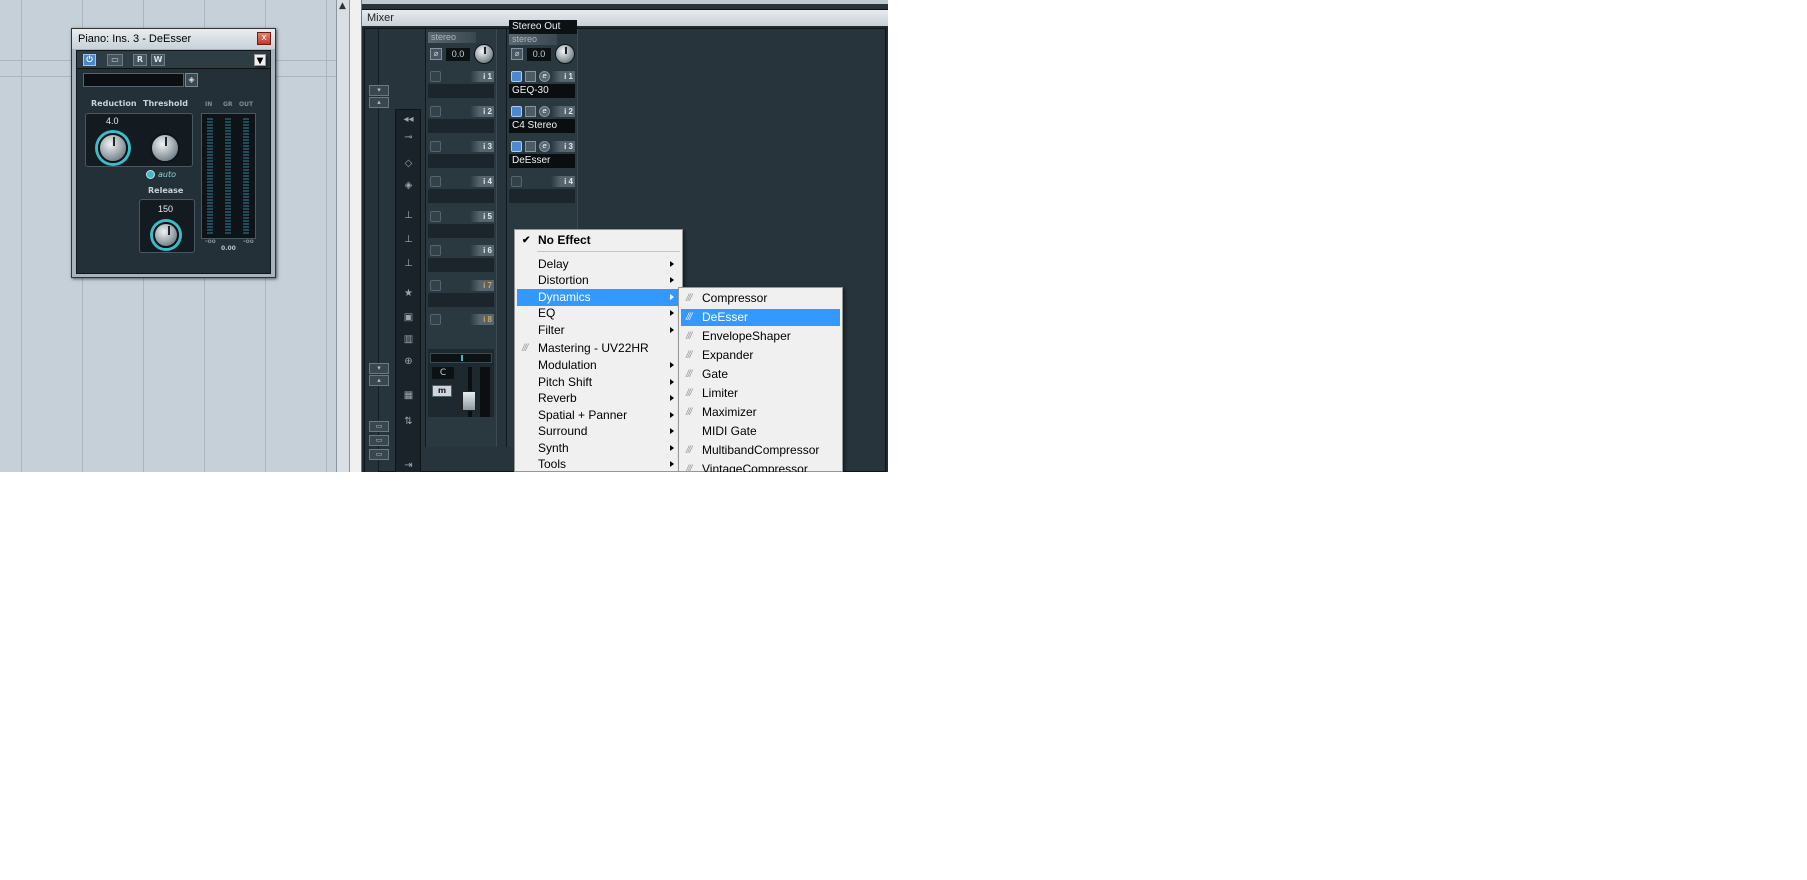  What do you see at coordinates (598, 431) in the screenshot?
I see `menu-item-surround: Surround` at bounding box center [598, 431].